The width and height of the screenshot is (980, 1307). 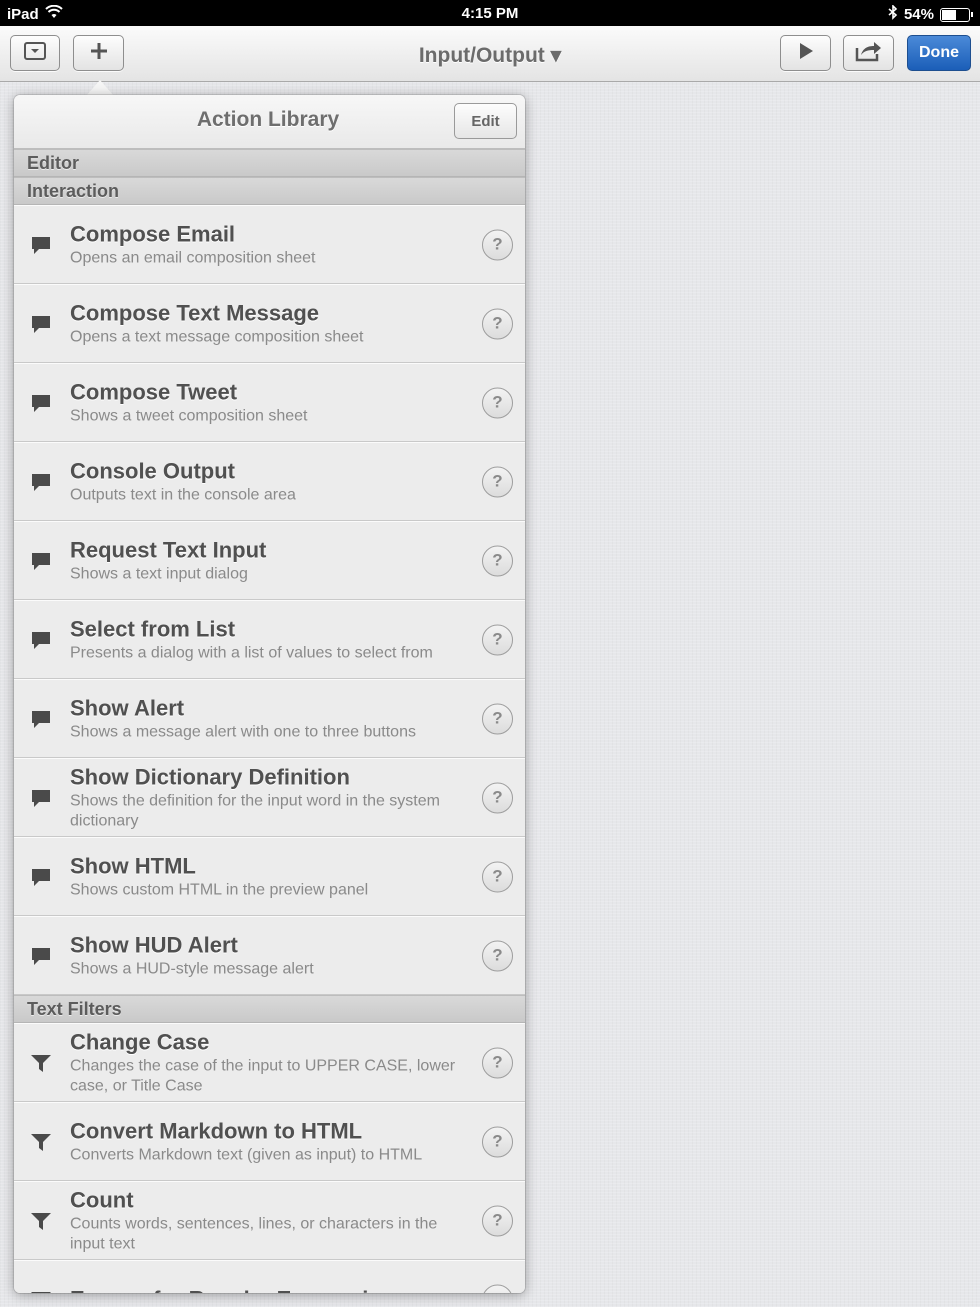 I want to click on action-title: Show Dictionary Definition, so click(x=210, y=776).